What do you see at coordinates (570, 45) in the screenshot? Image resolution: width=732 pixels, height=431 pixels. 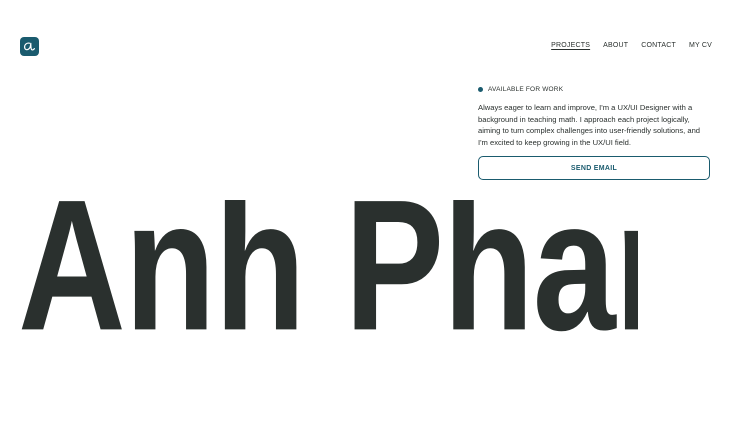 I see `nav-projects: PROJECTS` at bounding box center [570, 45].